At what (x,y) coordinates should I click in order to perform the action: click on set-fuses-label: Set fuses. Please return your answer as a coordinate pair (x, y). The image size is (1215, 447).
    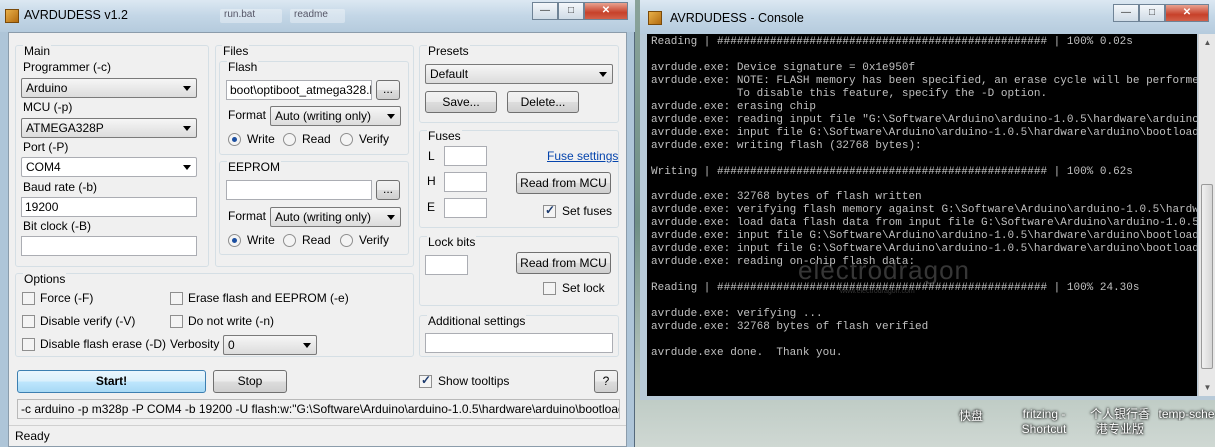
    Looking at the image, I should click on (587, 211).